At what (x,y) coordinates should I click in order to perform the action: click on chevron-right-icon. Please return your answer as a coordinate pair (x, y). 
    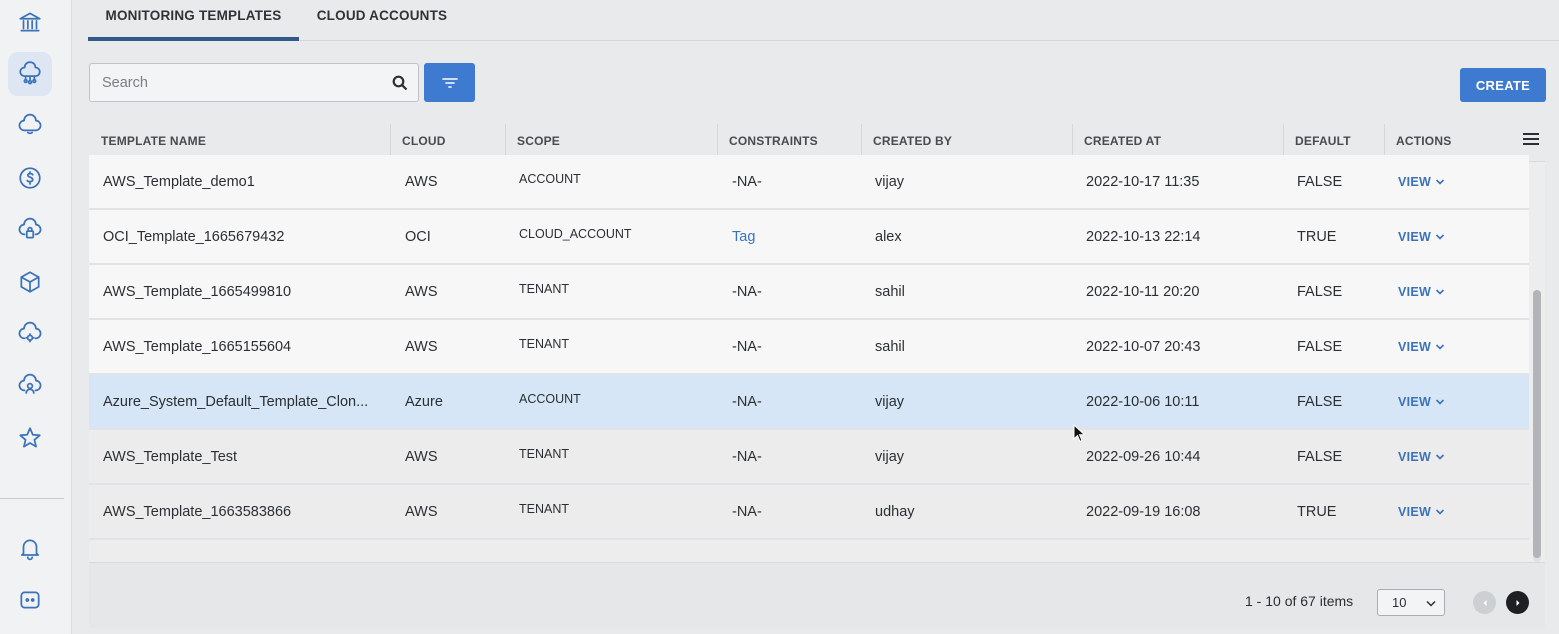
    Looking at the image, I should click on (1517, 602).